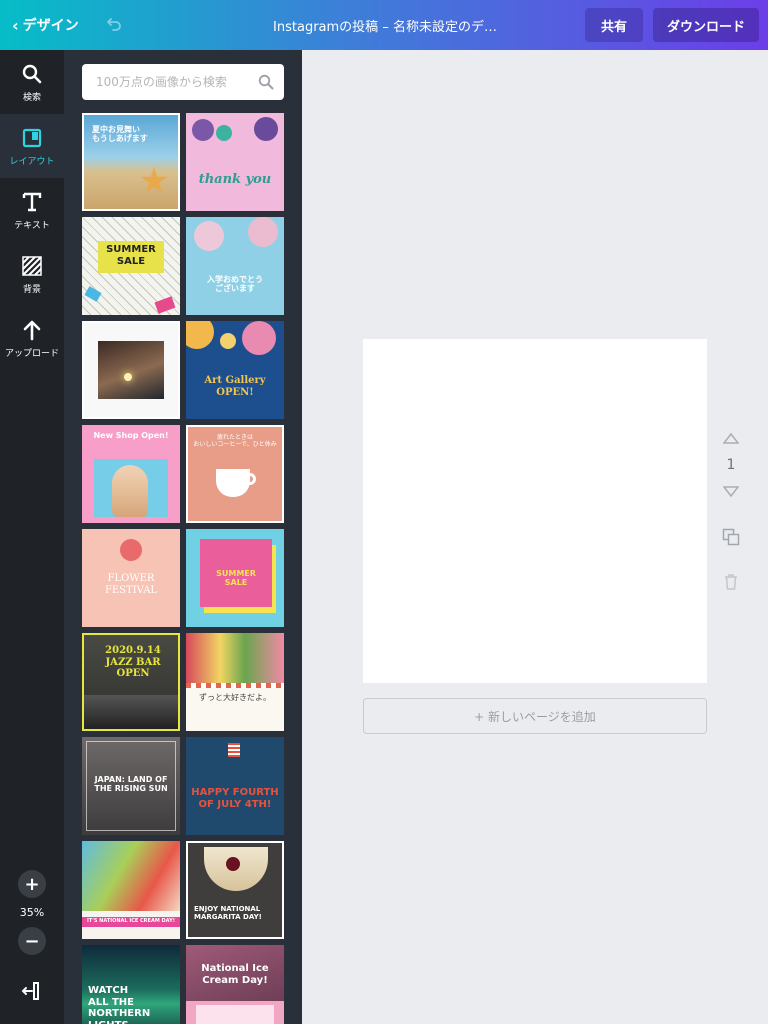  I want to click on cherry-decoration, so click(233, 864).